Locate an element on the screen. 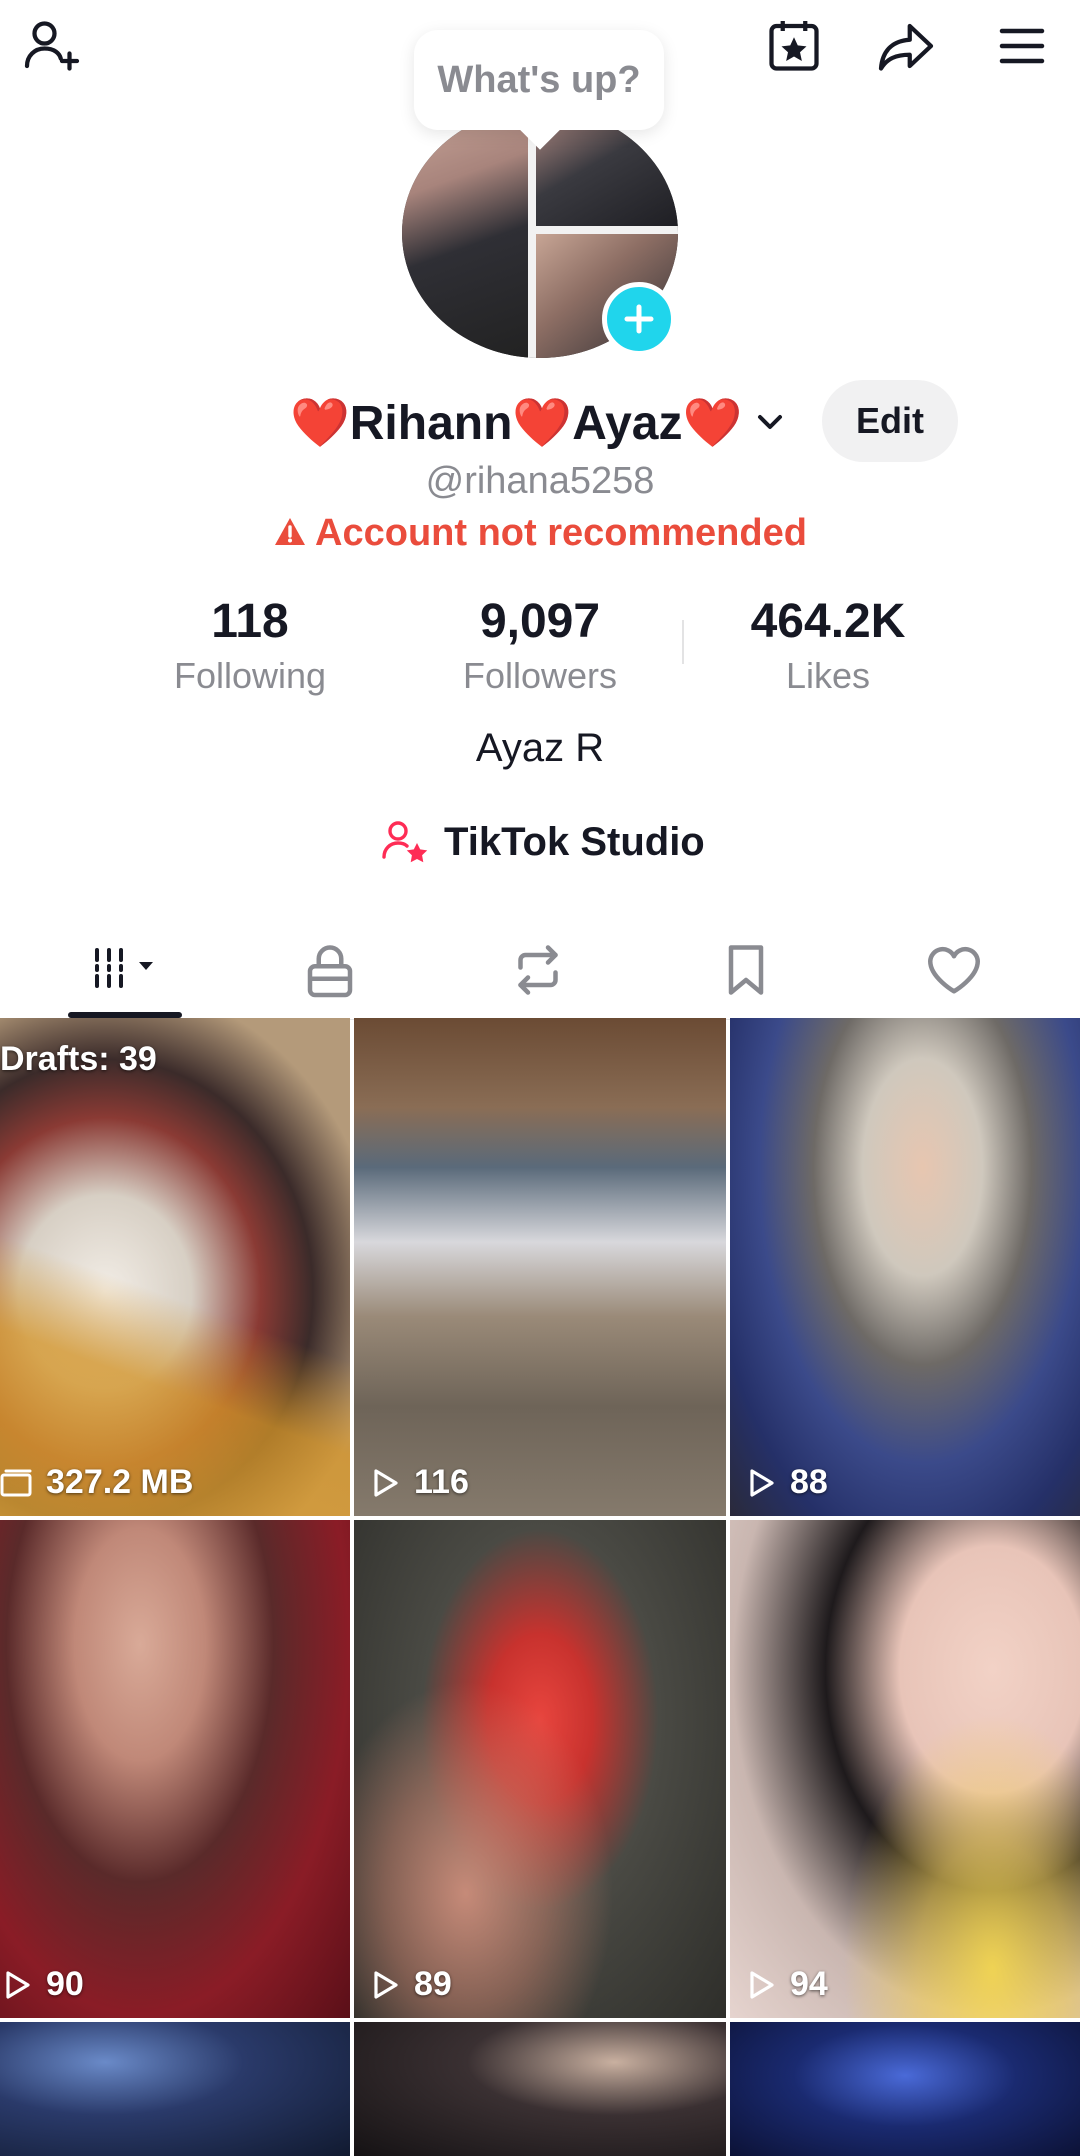 This screenshot has width=1080, height=2156. view-count: 90 is located at coordinates (65, 1984).